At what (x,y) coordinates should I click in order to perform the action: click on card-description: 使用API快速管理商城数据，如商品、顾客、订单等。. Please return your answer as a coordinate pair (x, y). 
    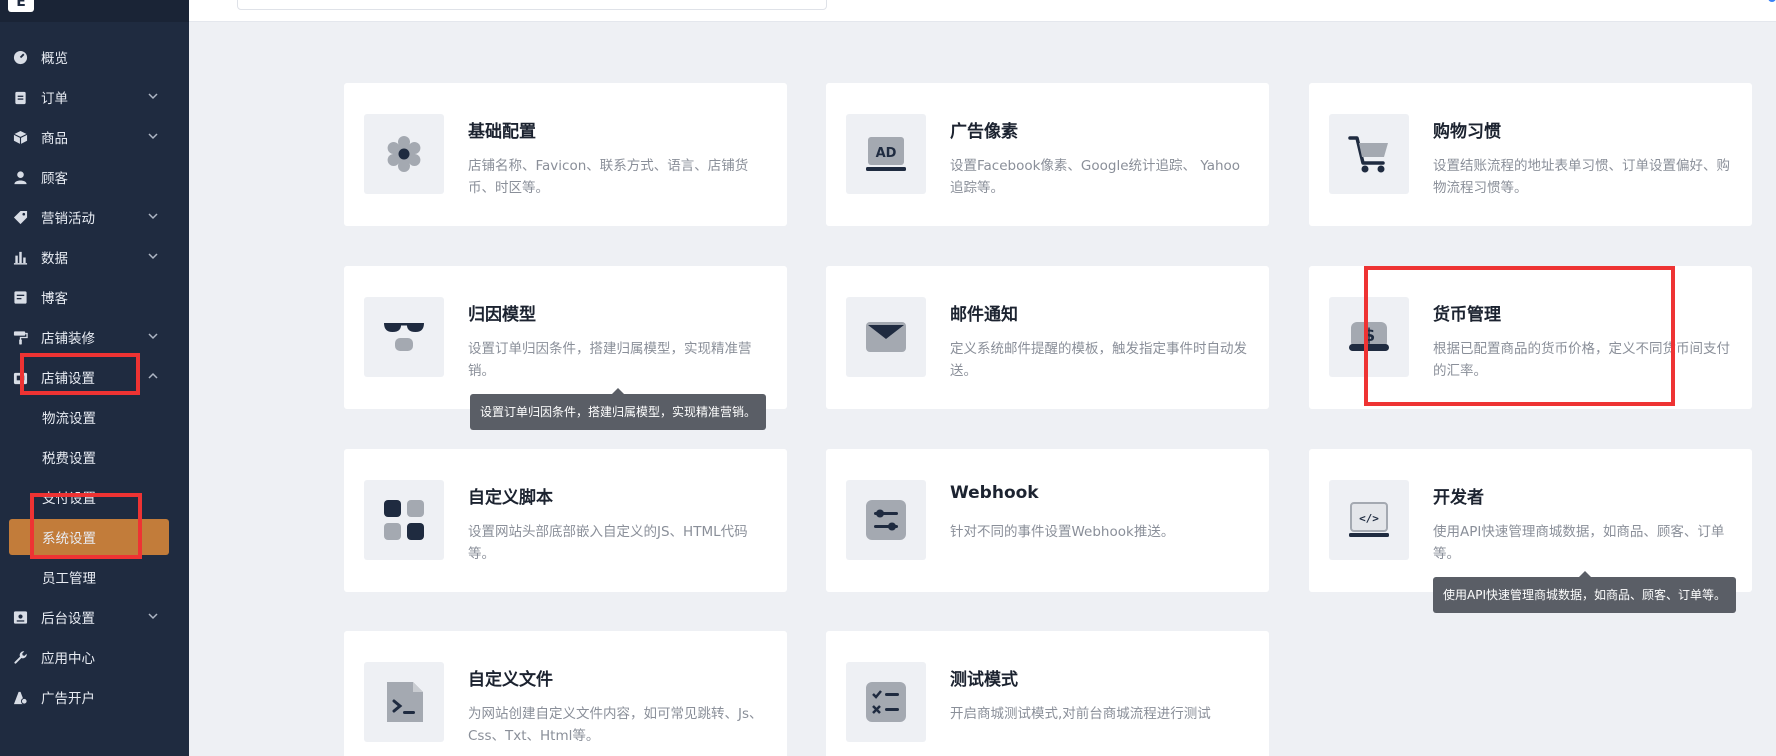
    Looking at the image, I should click on (1579, 543).